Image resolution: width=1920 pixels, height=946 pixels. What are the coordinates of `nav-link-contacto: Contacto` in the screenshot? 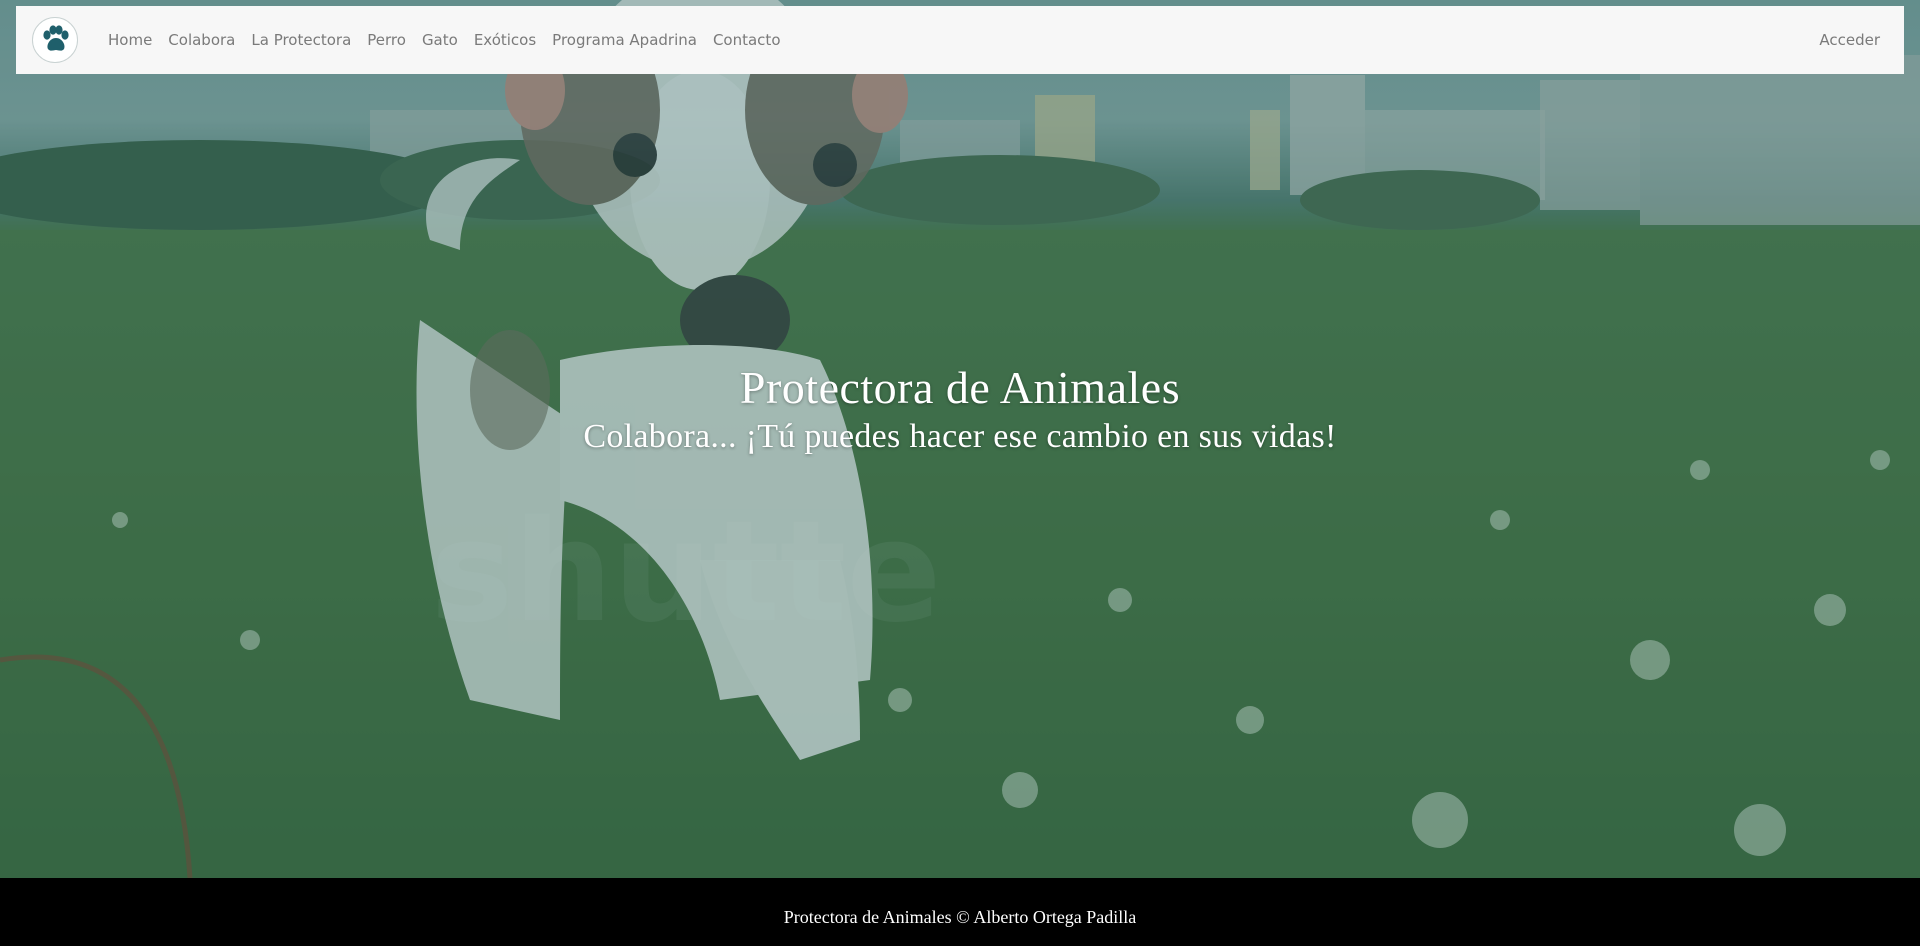 It's located at (747, 40).